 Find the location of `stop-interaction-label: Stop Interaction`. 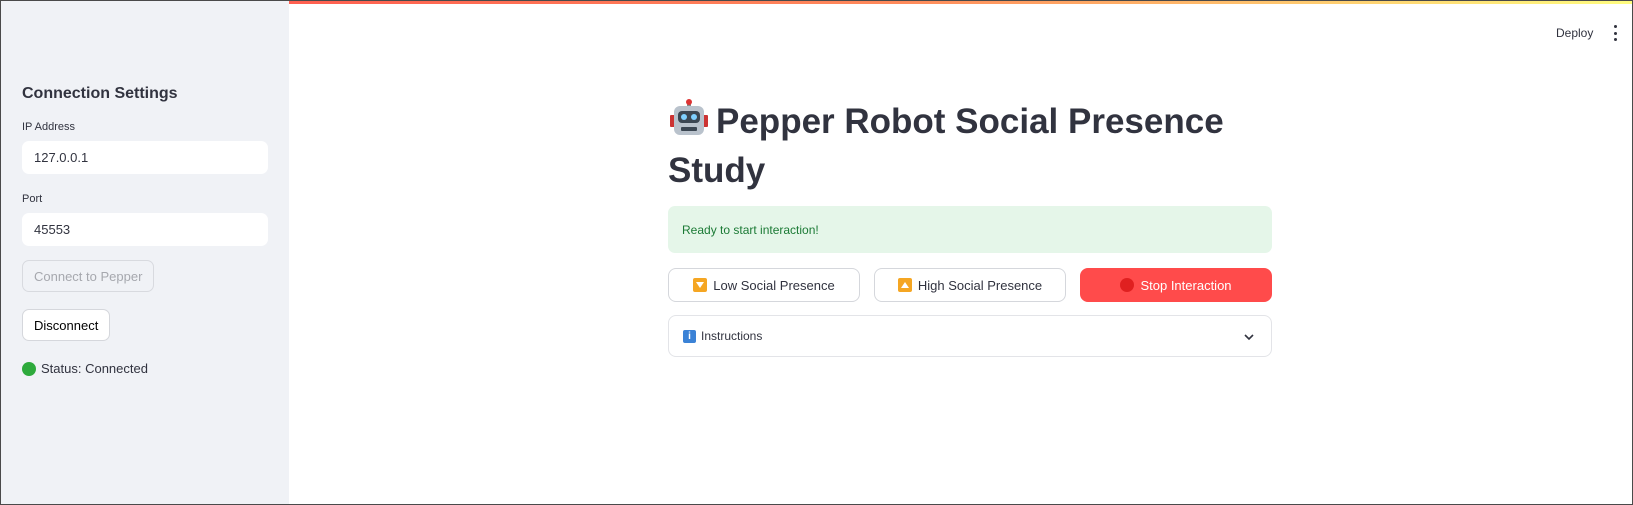

stop-interaction-label: Stop Interaction is located at coordinates (1186, 285).